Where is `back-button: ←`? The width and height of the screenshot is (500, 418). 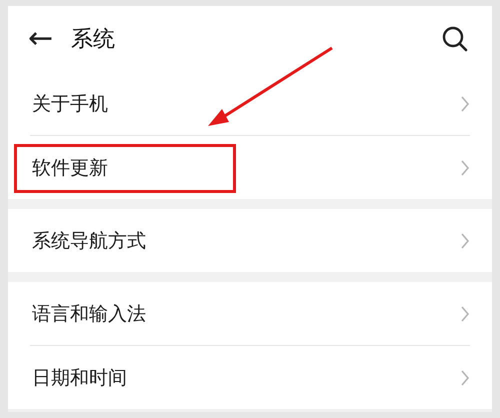
back-button: ← is located at coordinates (41, 39).